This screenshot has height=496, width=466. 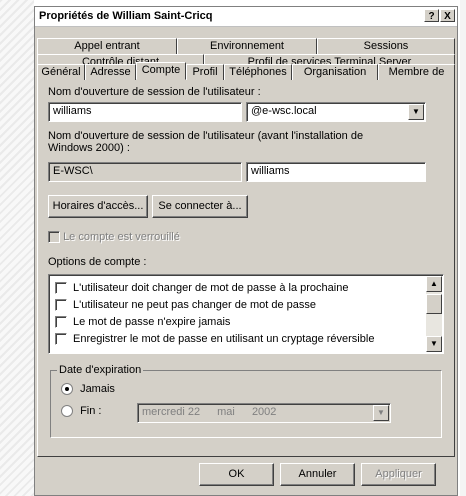 I want to click on account-locked-checkbox-row: Le compte est verrouillé, so click(x=114, y=237).